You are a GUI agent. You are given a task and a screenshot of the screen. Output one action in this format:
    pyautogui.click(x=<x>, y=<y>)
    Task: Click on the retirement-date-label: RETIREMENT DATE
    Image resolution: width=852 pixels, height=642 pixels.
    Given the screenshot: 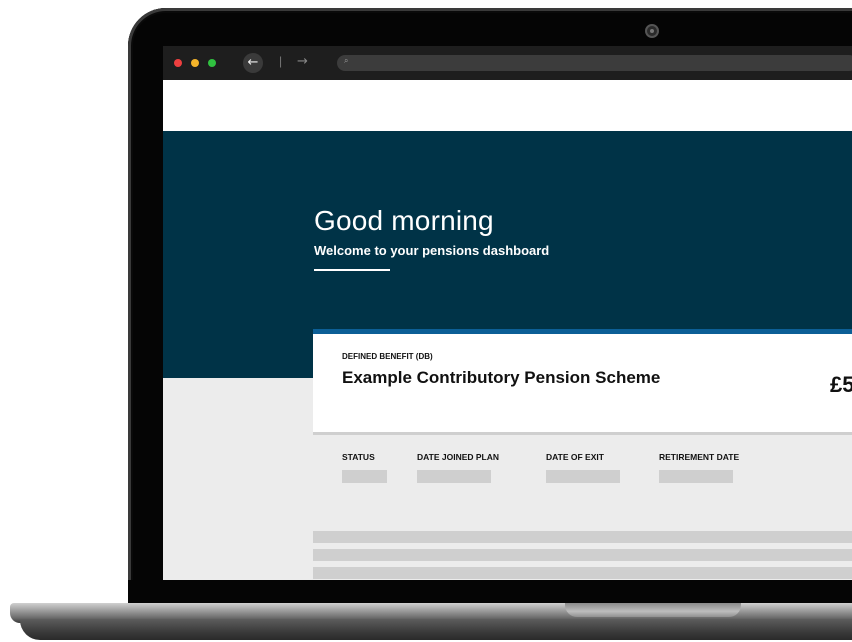 What is the action you would take?
    pyautogui.click(x=699, y=457)
    